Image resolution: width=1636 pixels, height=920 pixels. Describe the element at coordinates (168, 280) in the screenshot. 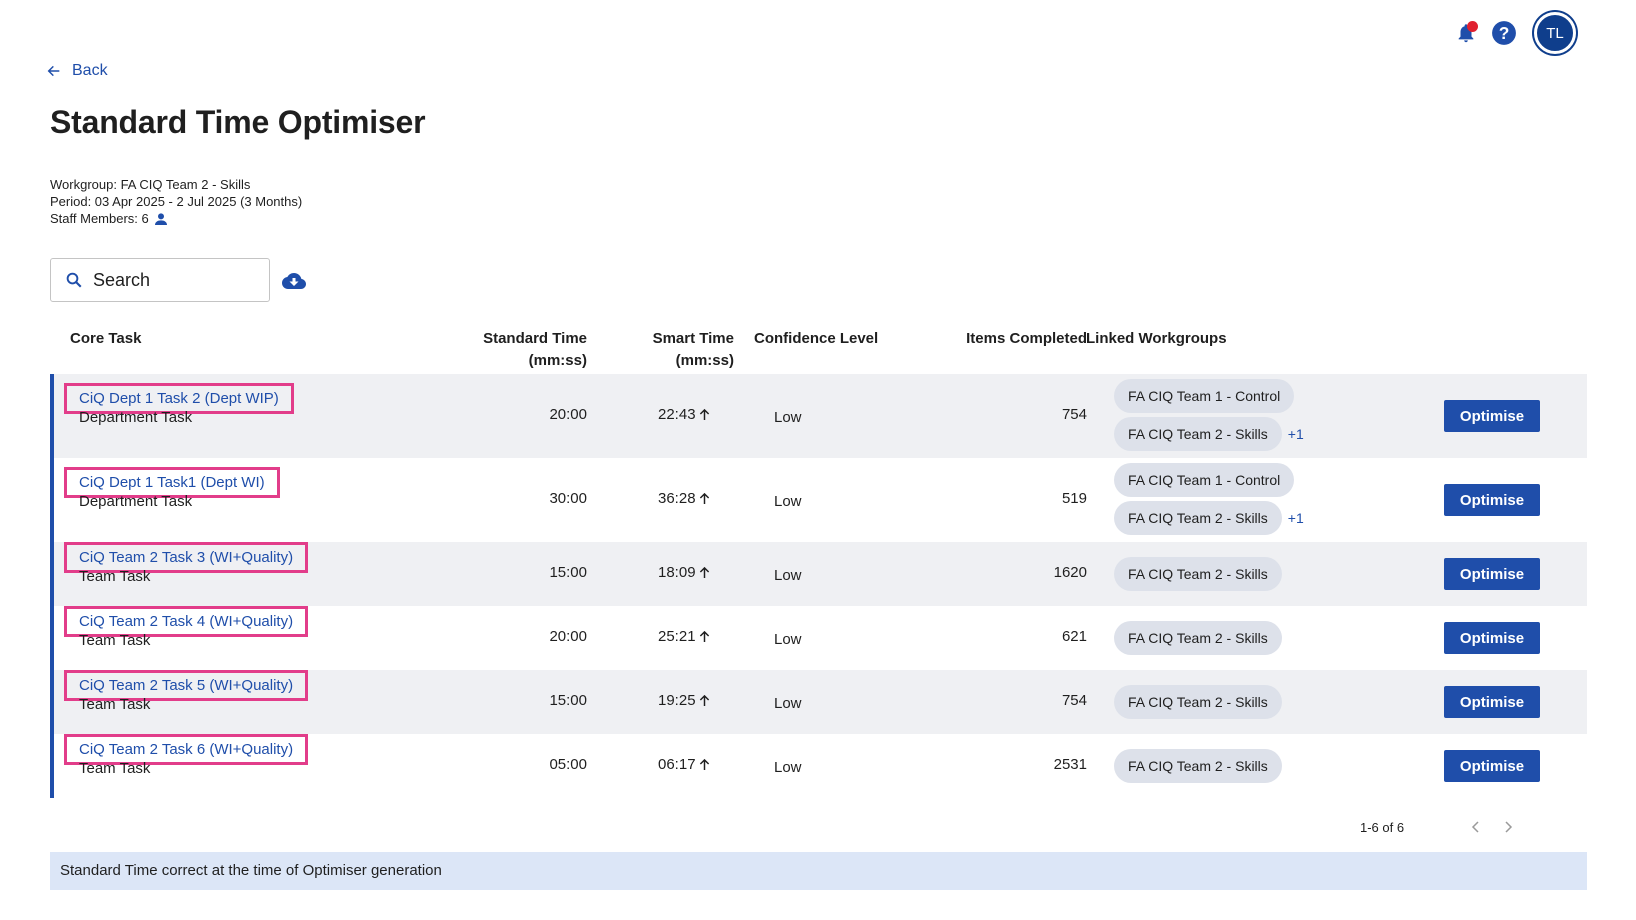

I see `search-input` at that location.